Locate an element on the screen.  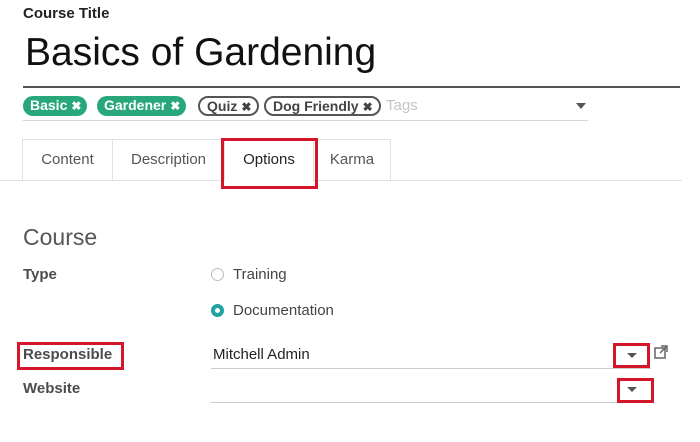
website-label: Website is located at coordinates (52, 388).